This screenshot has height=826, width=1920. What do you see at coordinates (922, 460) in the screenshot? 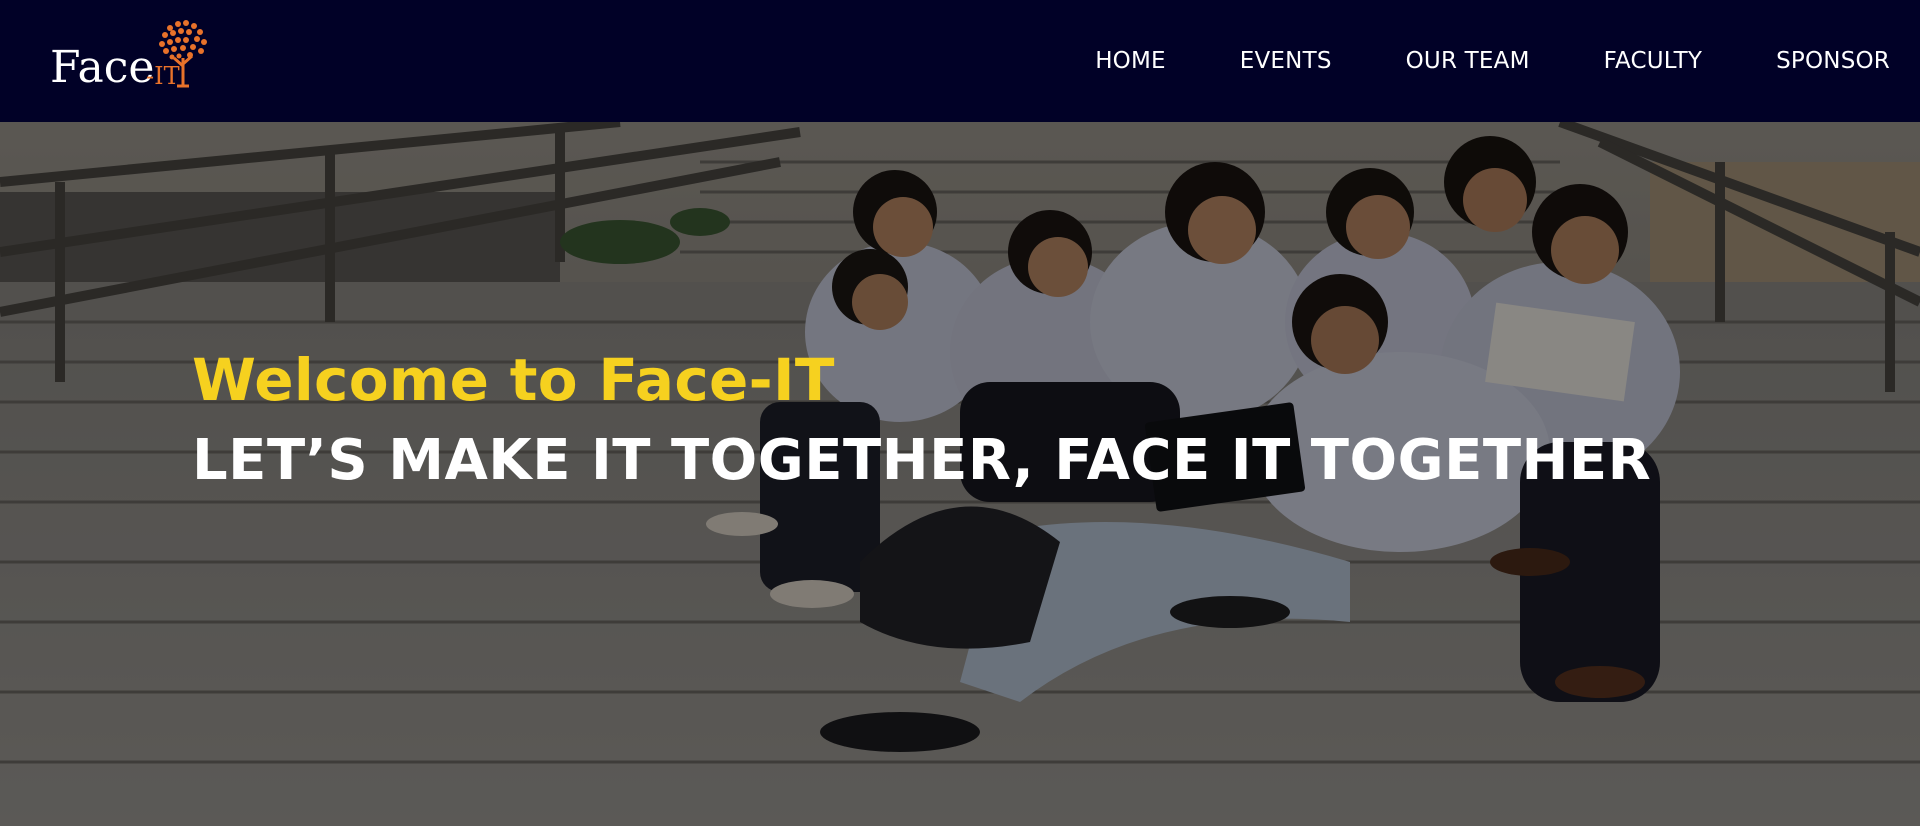
I see `hero-tagline: LET’S MAKE IT TOGETHER, FACE IT TOGETHER` at bounding box center [922, 460].